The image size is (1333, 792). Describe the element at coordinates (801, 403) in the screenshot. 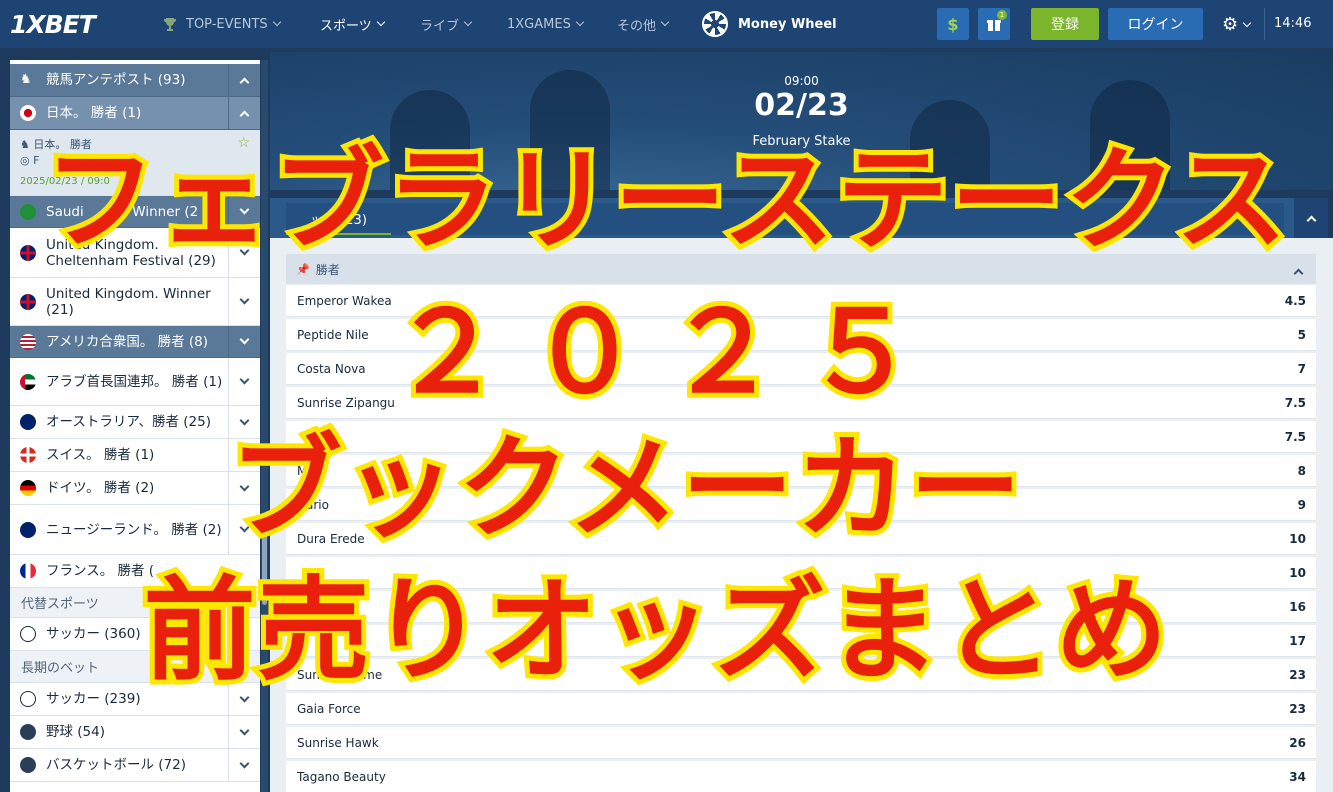

I see `odds-row: Sunrise Zipangu 7.5` at that location.